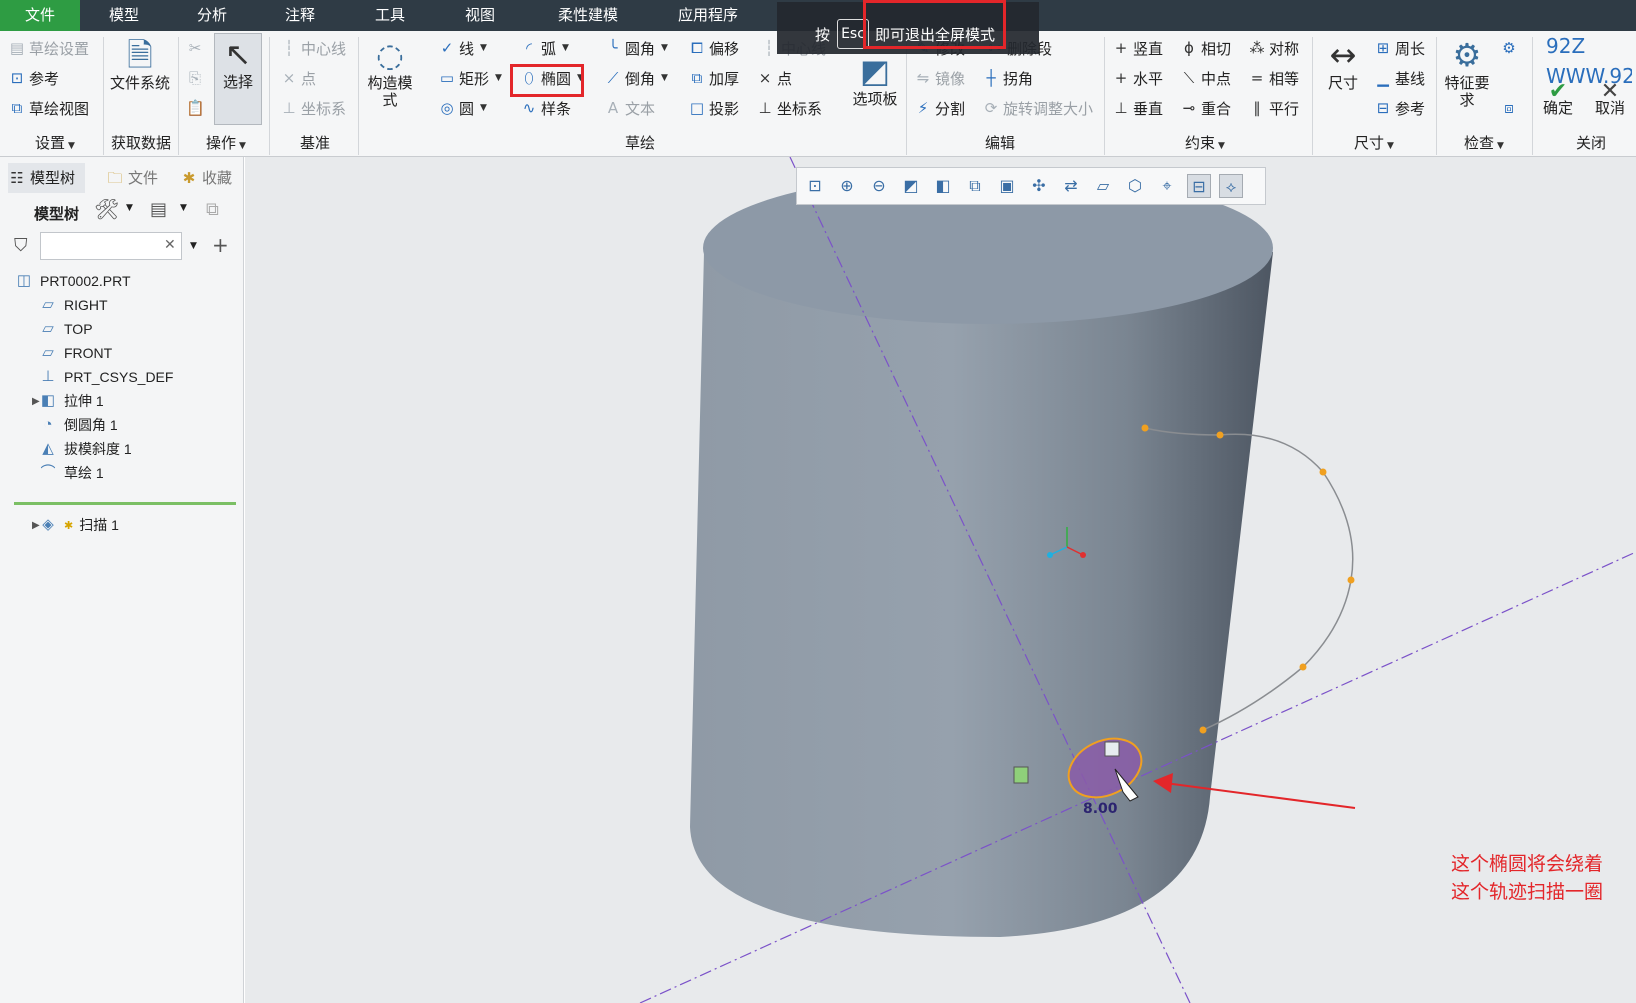 This screenshot has height=1003, width=1636. I want to click on horizontal-constraint-button: + 水平, so click(1137, 78).